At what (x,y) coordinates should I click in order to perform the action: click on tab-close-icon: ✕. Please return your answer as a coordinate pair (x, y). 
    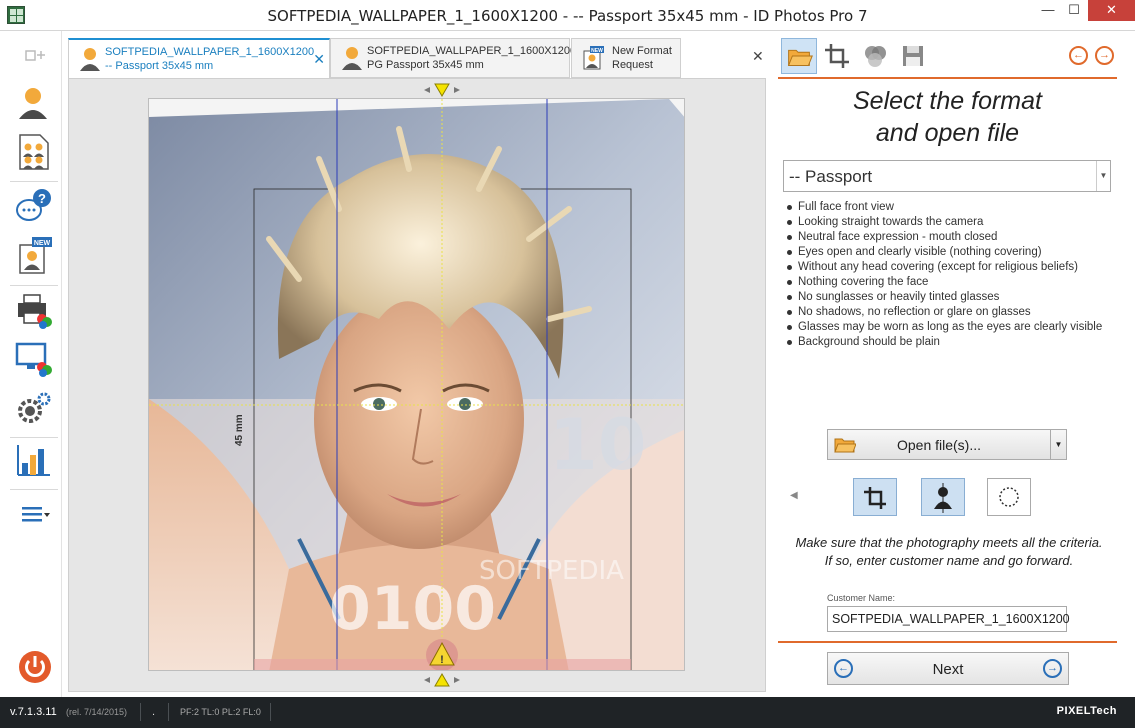
    Looking at the image, I should click on (319, 59).